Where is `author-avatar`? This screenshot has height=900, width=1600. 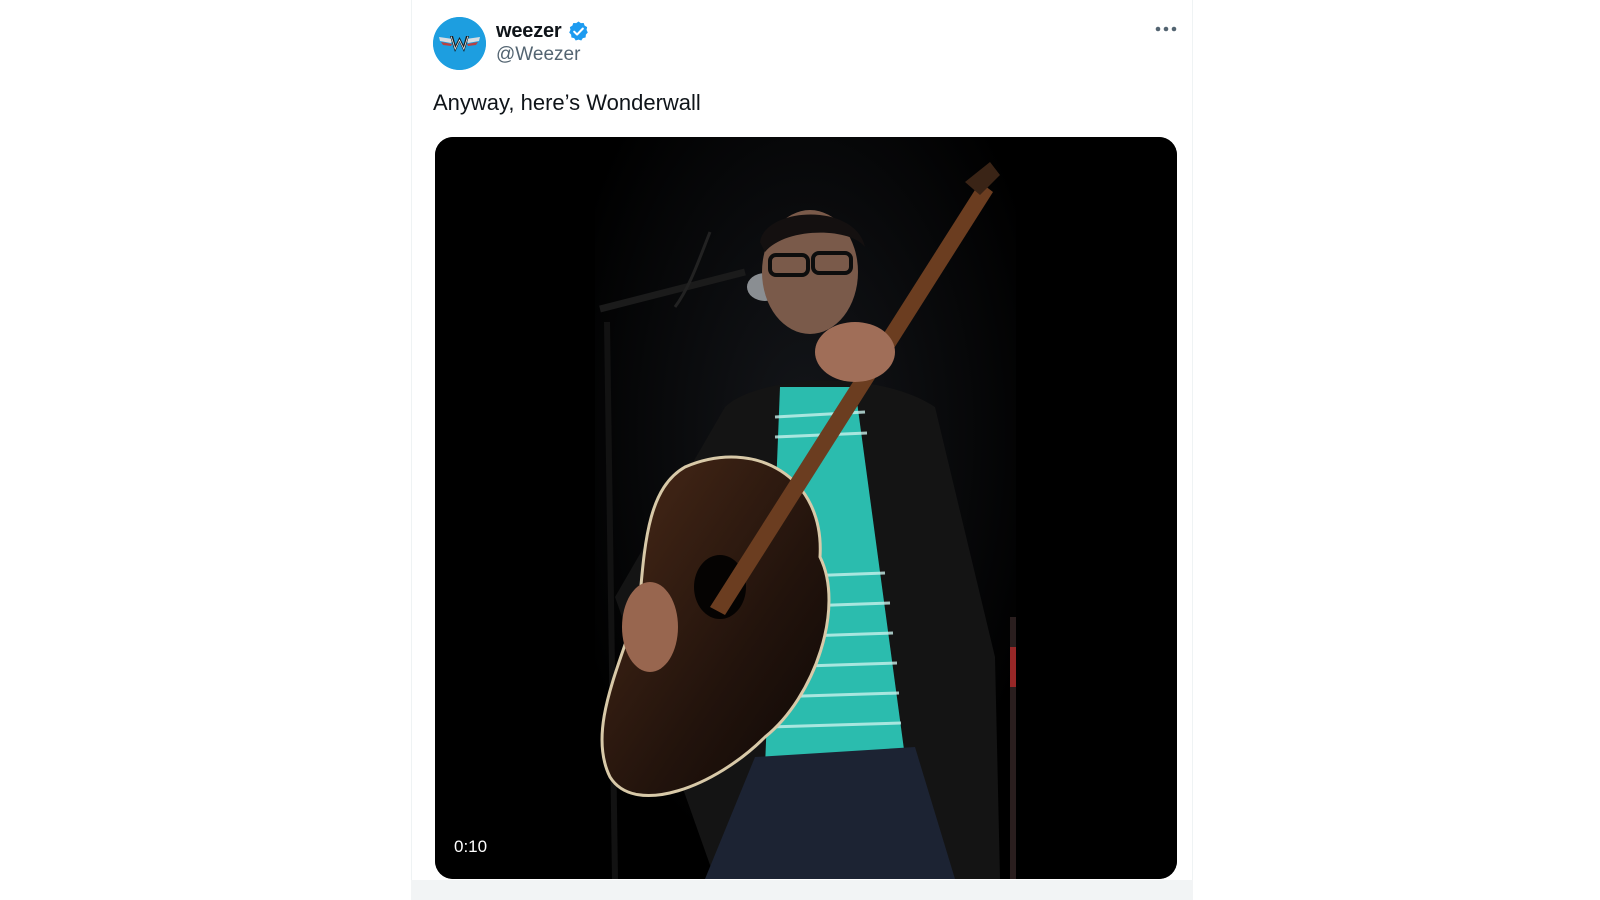 author-avatar is located at coordinates (459, 43).